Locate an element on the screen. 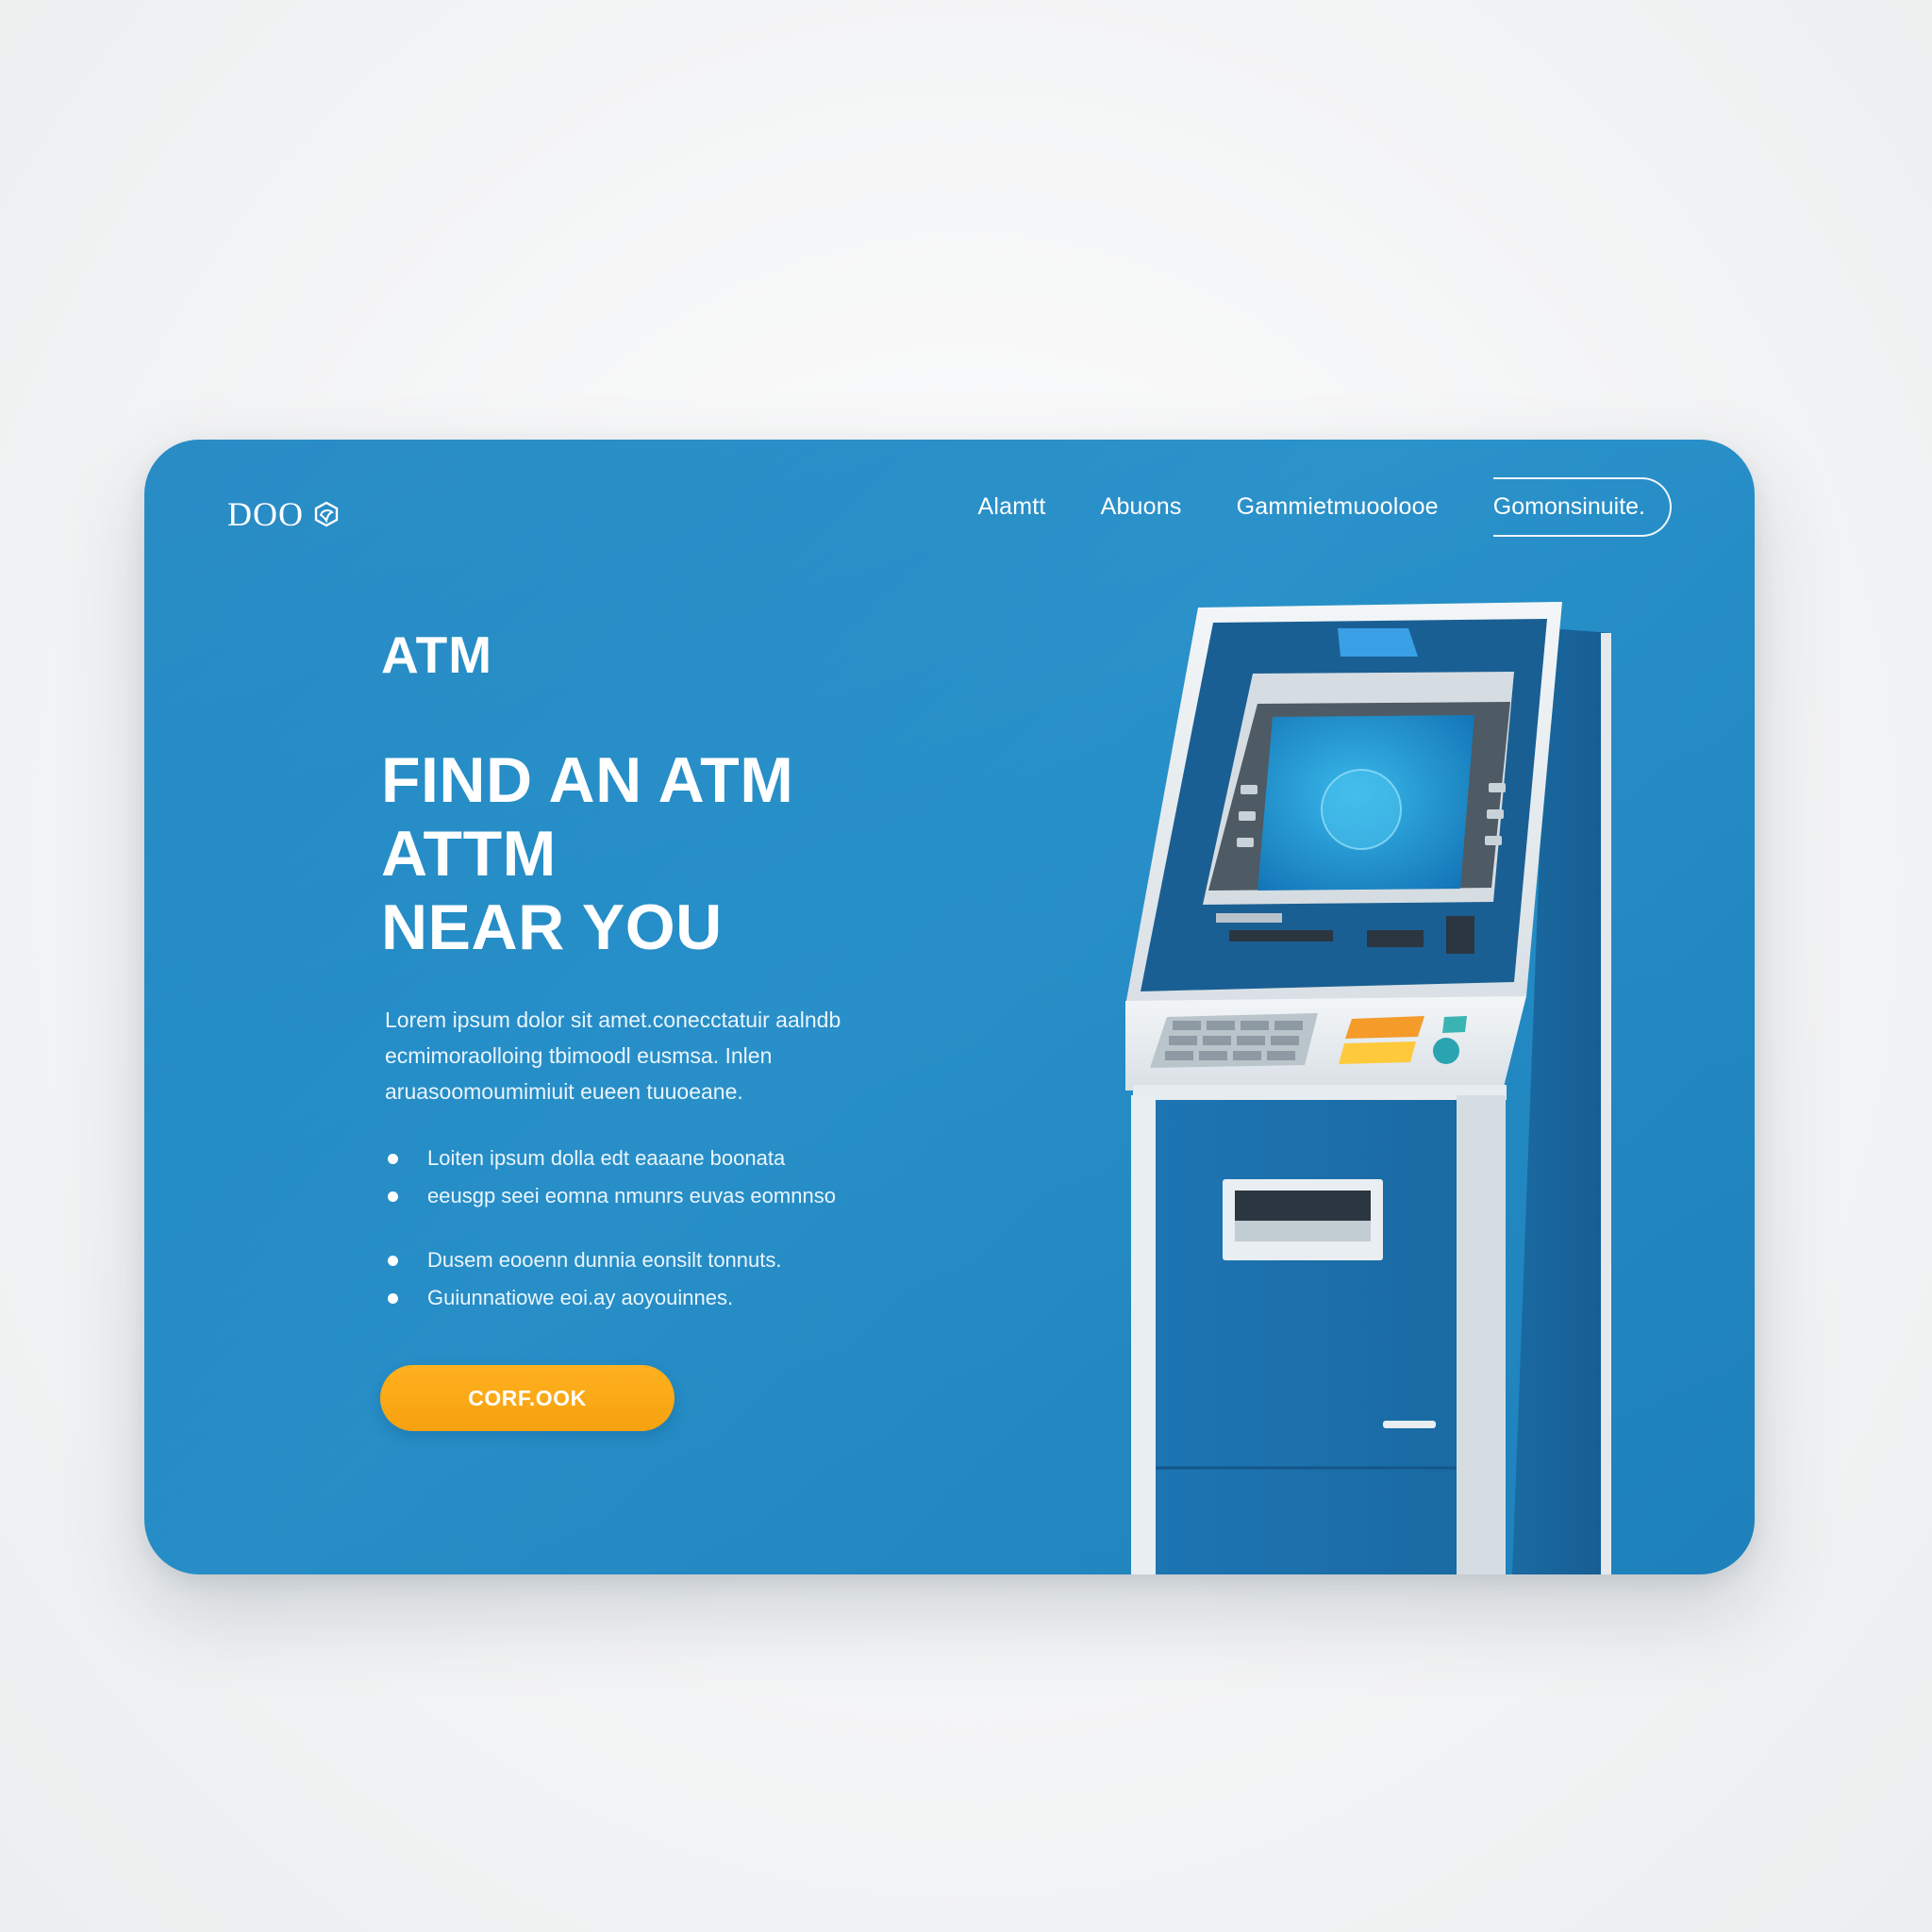  atm-frame-right is located at coordinates (1481, 1334).